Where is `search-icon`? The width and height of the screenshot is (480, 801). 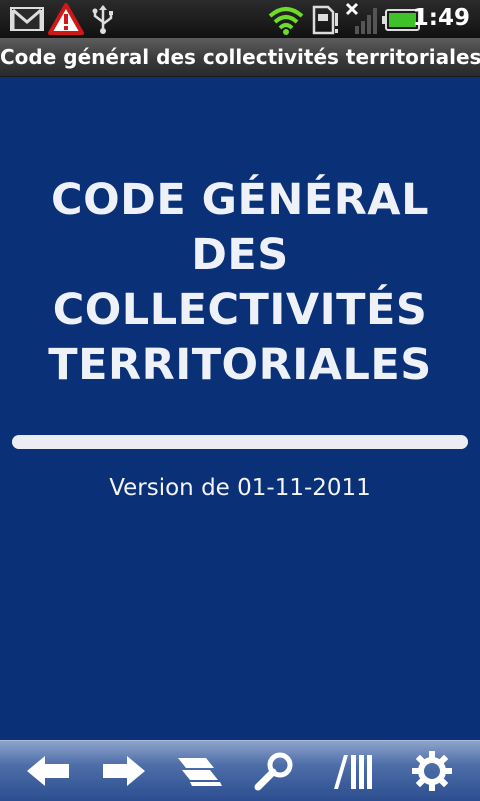 search-icon is located at coordinates (274, 771).